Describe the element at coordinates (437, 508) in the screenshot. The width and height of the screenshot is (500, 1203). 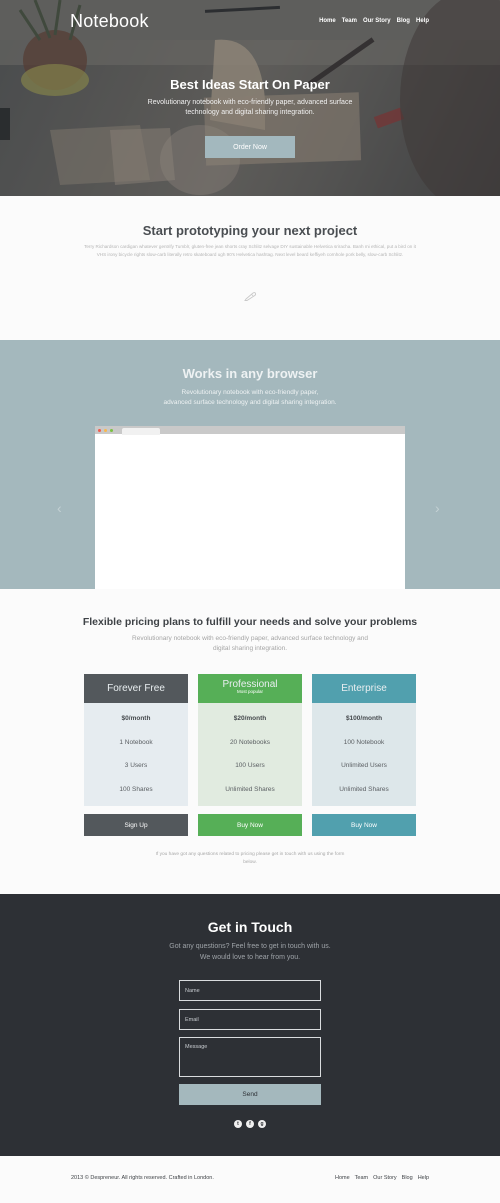
I see `carousel-next-icon: ›` at that location.